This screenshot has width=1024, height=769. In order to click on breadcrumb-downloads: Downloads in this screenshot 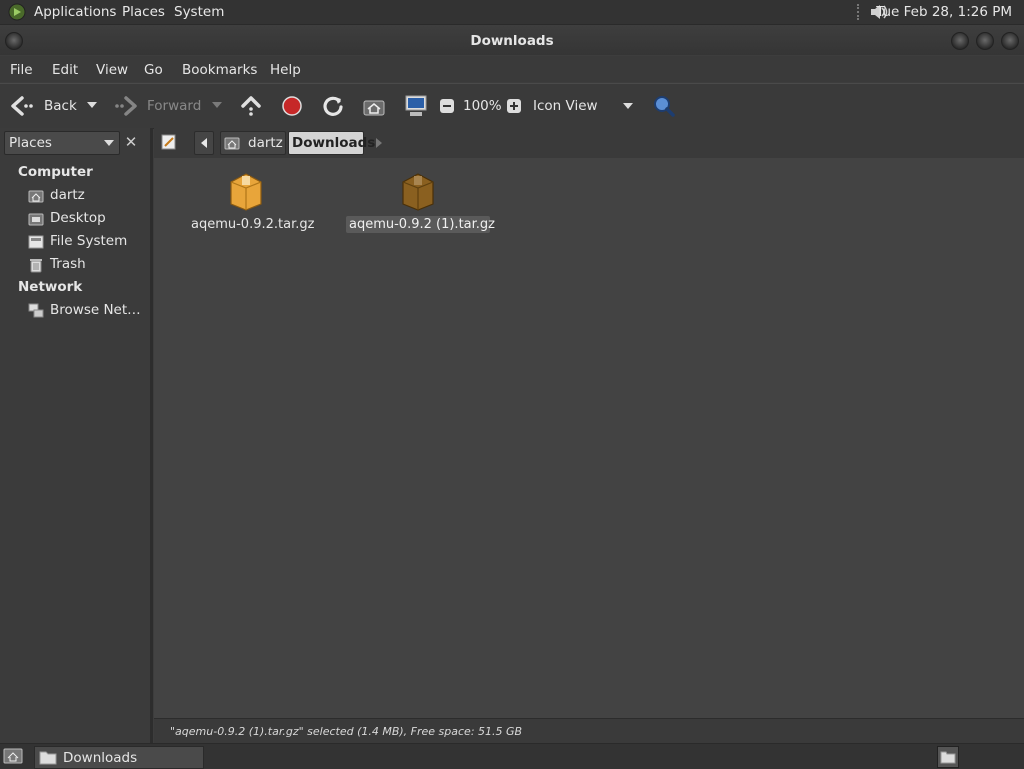, I will do `click(331, 143)`.